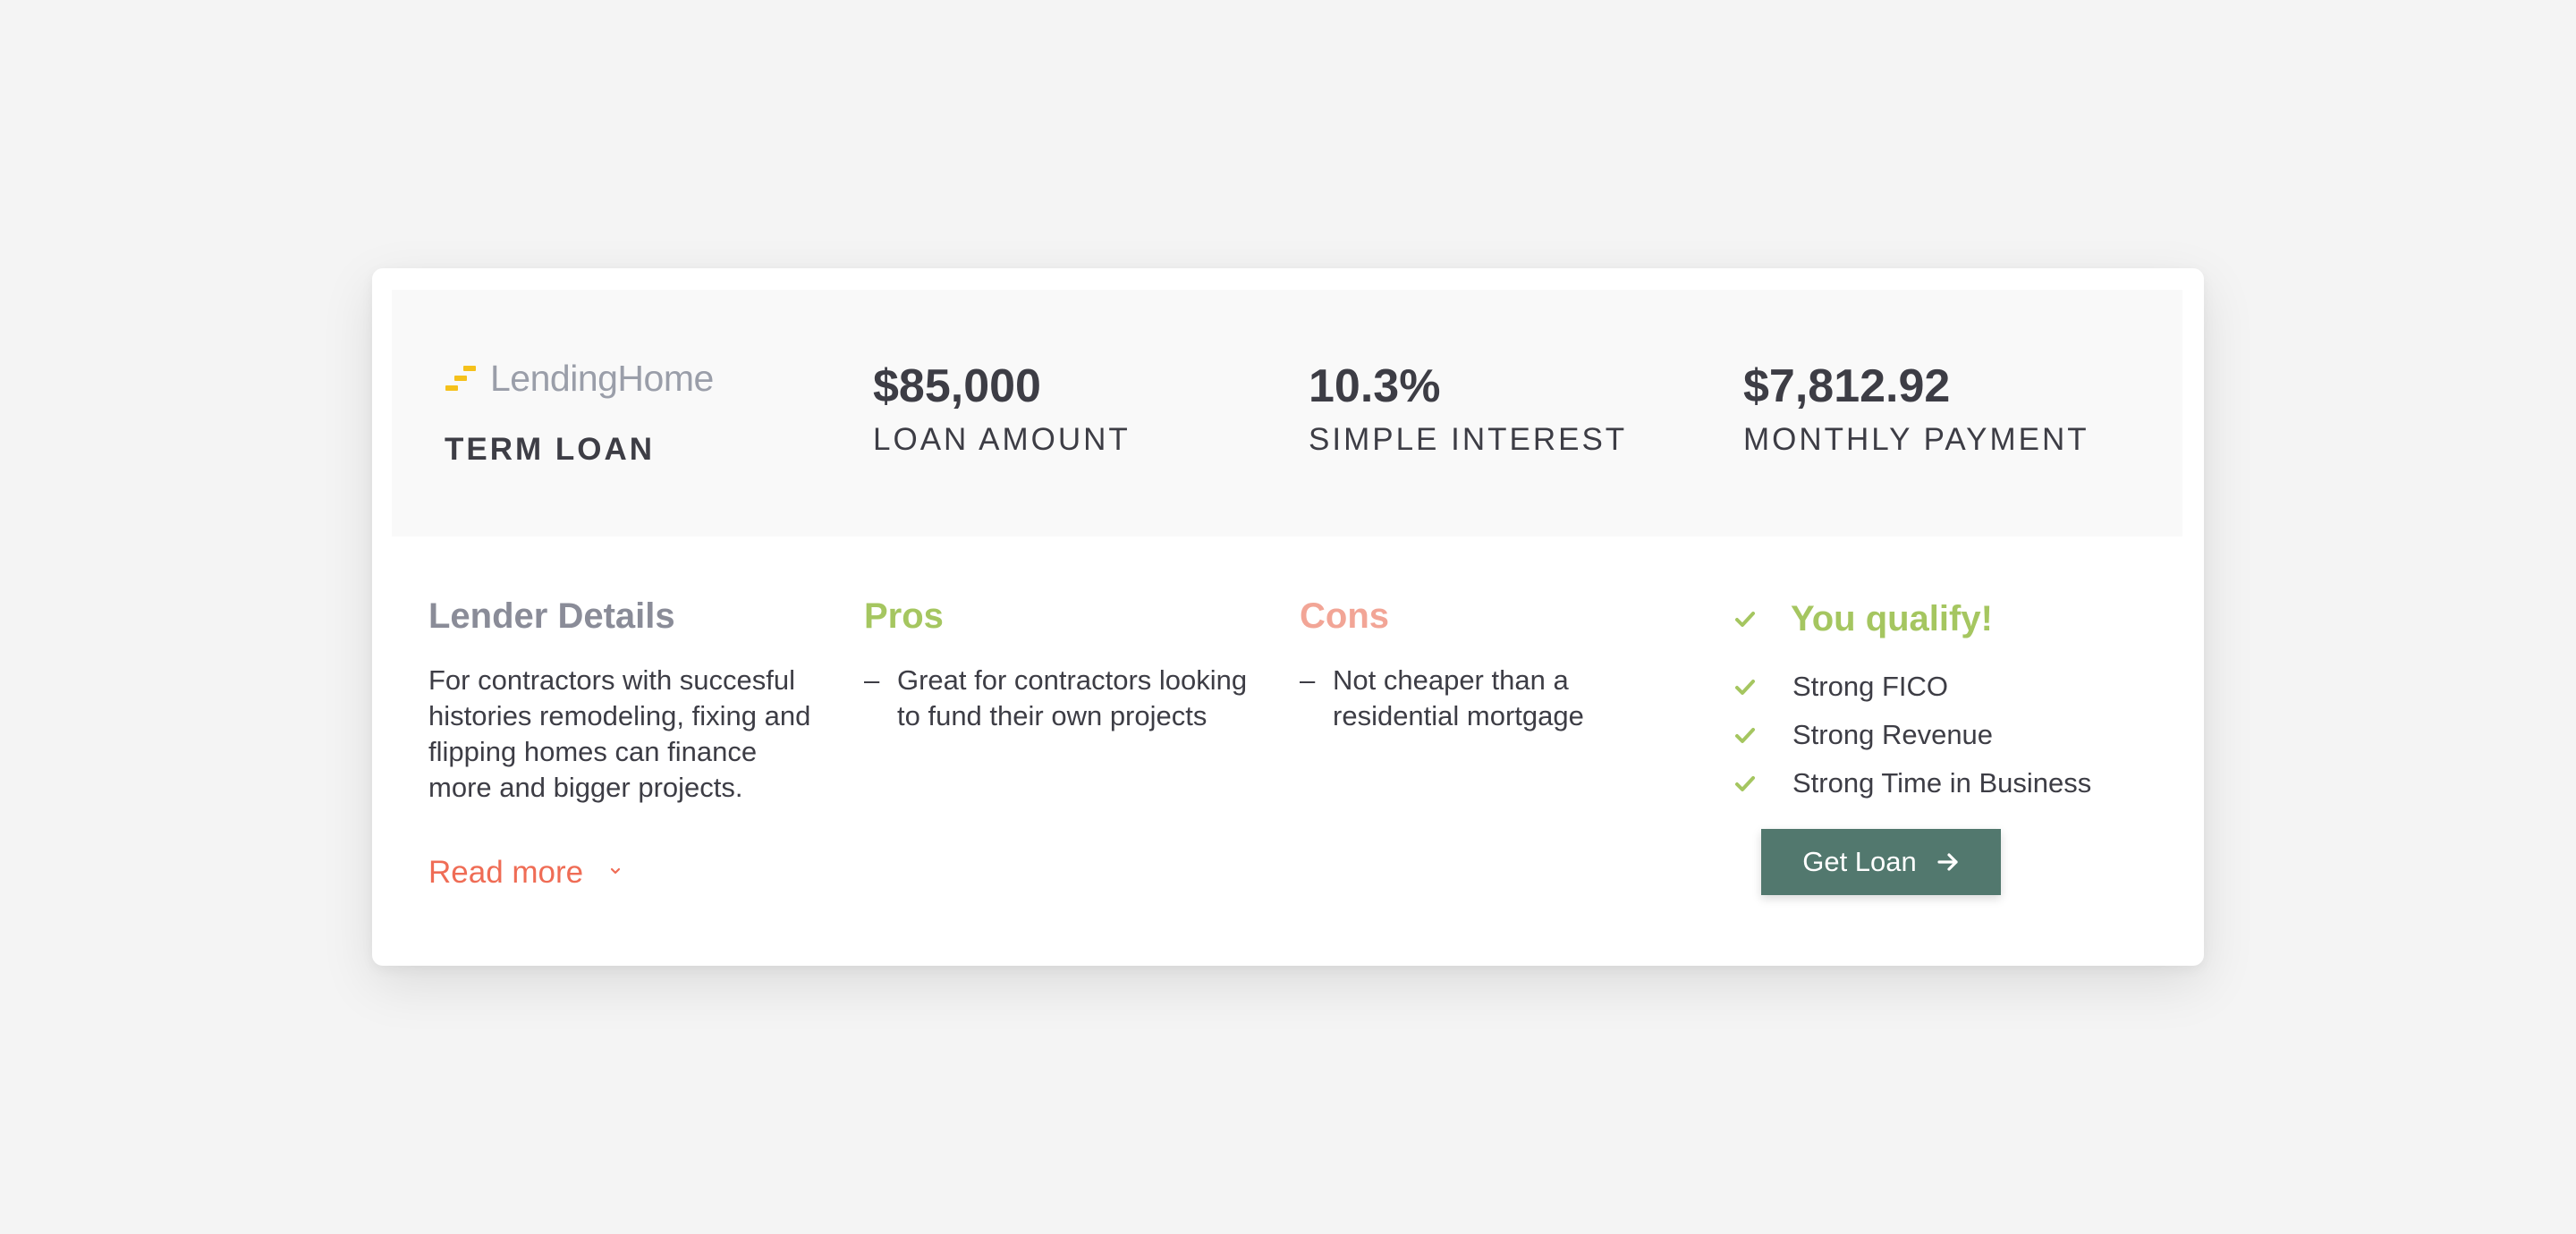 Image resolution: width=2576 pixels, height=1234 pixels. Describe the element at coordinates (1375, 386) in the screenshot. I see `interest-value: 10.3%` at that location.